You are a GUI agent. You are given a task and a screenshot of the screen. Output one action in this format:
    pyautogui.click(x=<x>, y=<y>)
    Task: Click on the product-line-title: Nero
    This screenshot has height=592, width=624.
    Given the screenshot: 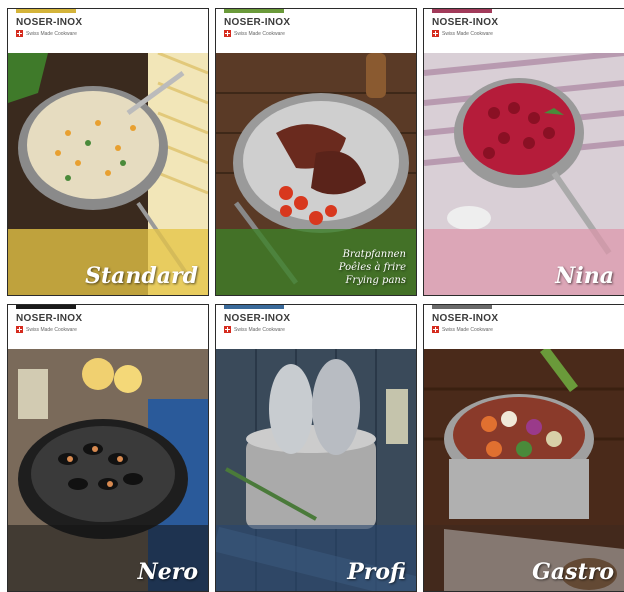 What is the action you would take?
    pyautogui.click(x=167, y=572)
    